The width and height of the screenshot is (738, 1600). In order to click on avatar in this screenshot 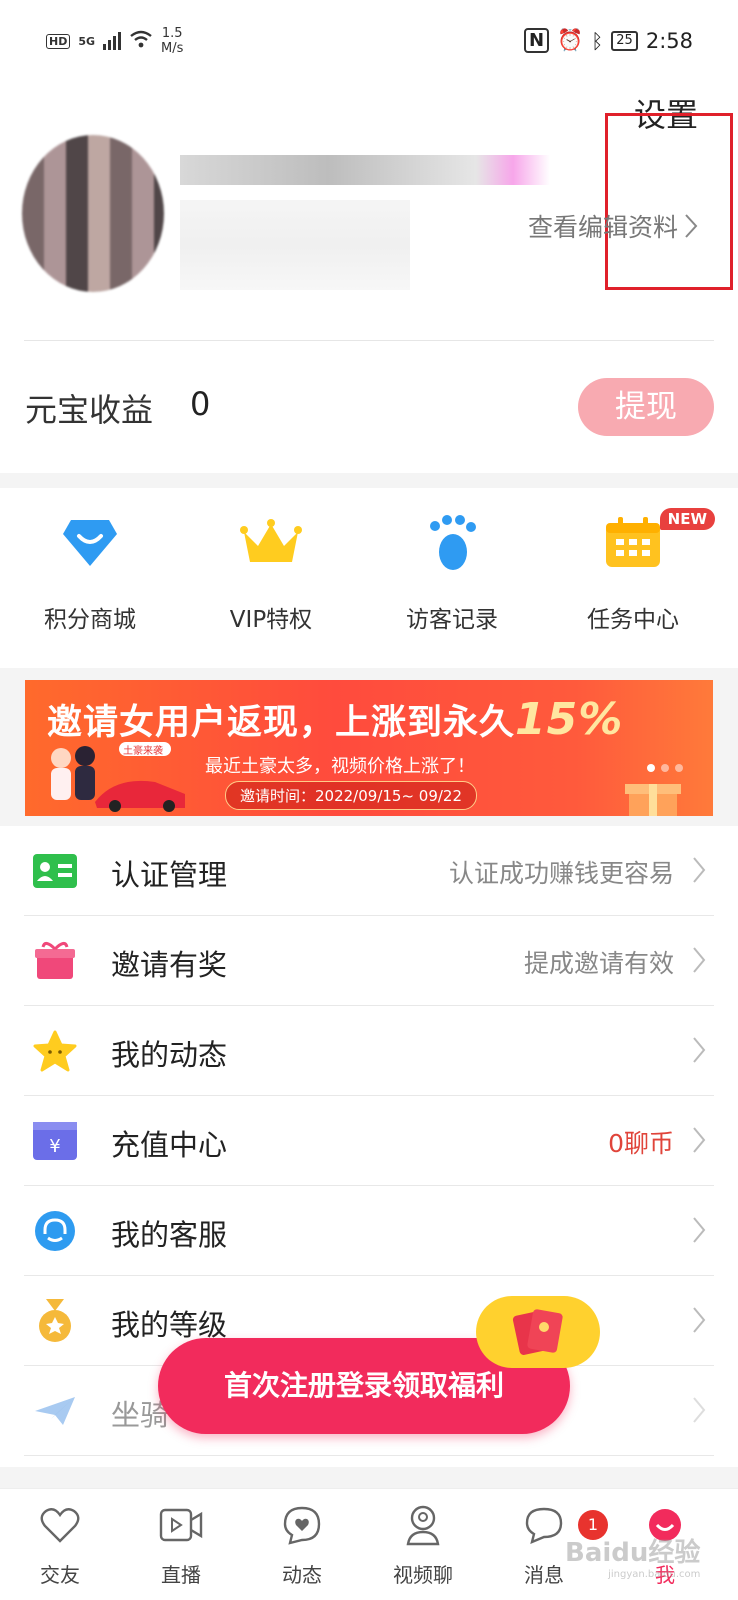, I will do `click(93, 213)`.